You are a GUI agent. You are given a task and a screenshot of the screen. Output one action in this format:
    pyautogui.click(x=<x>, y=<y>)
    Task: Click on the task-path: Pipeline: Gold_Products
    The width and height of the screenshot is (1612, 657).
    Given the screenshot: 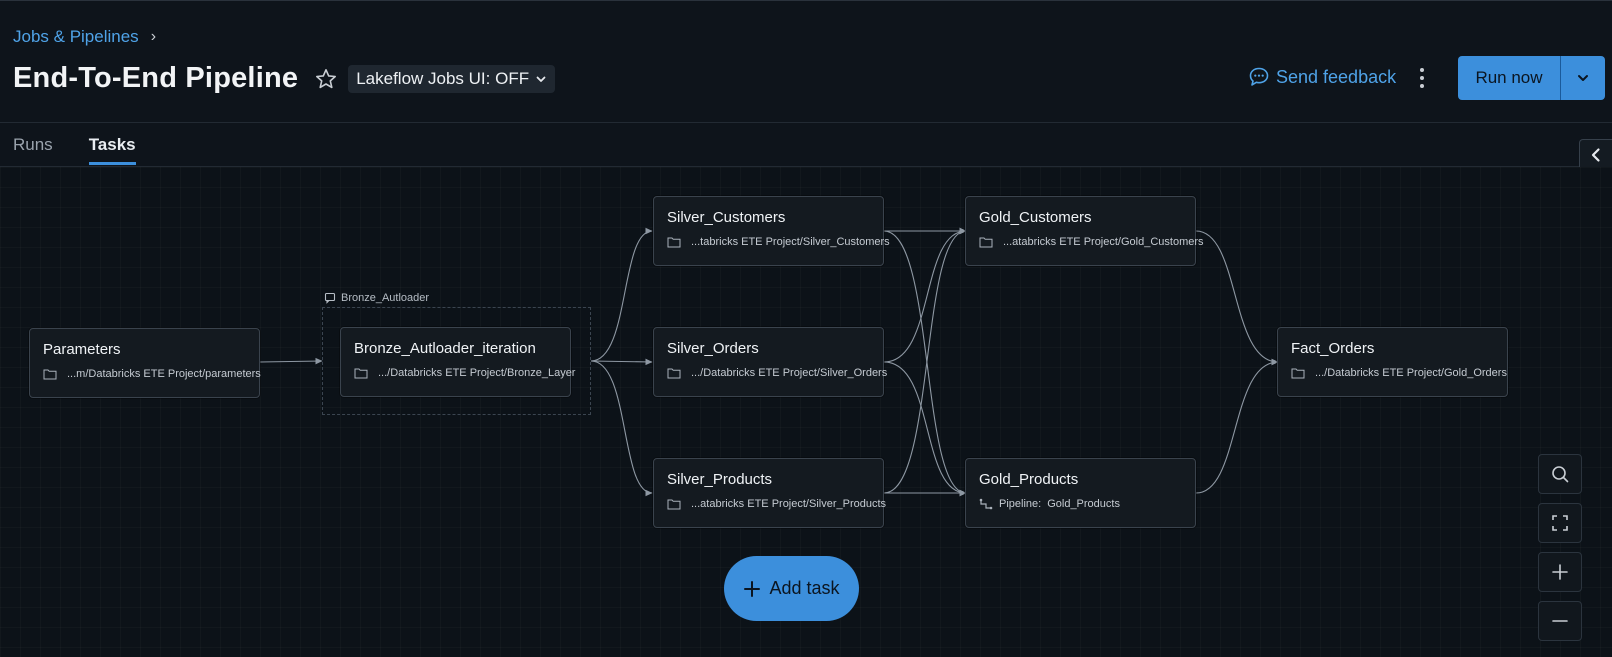 What is the action you would take?
    pyautogui.click(x=1080, y=504)
    